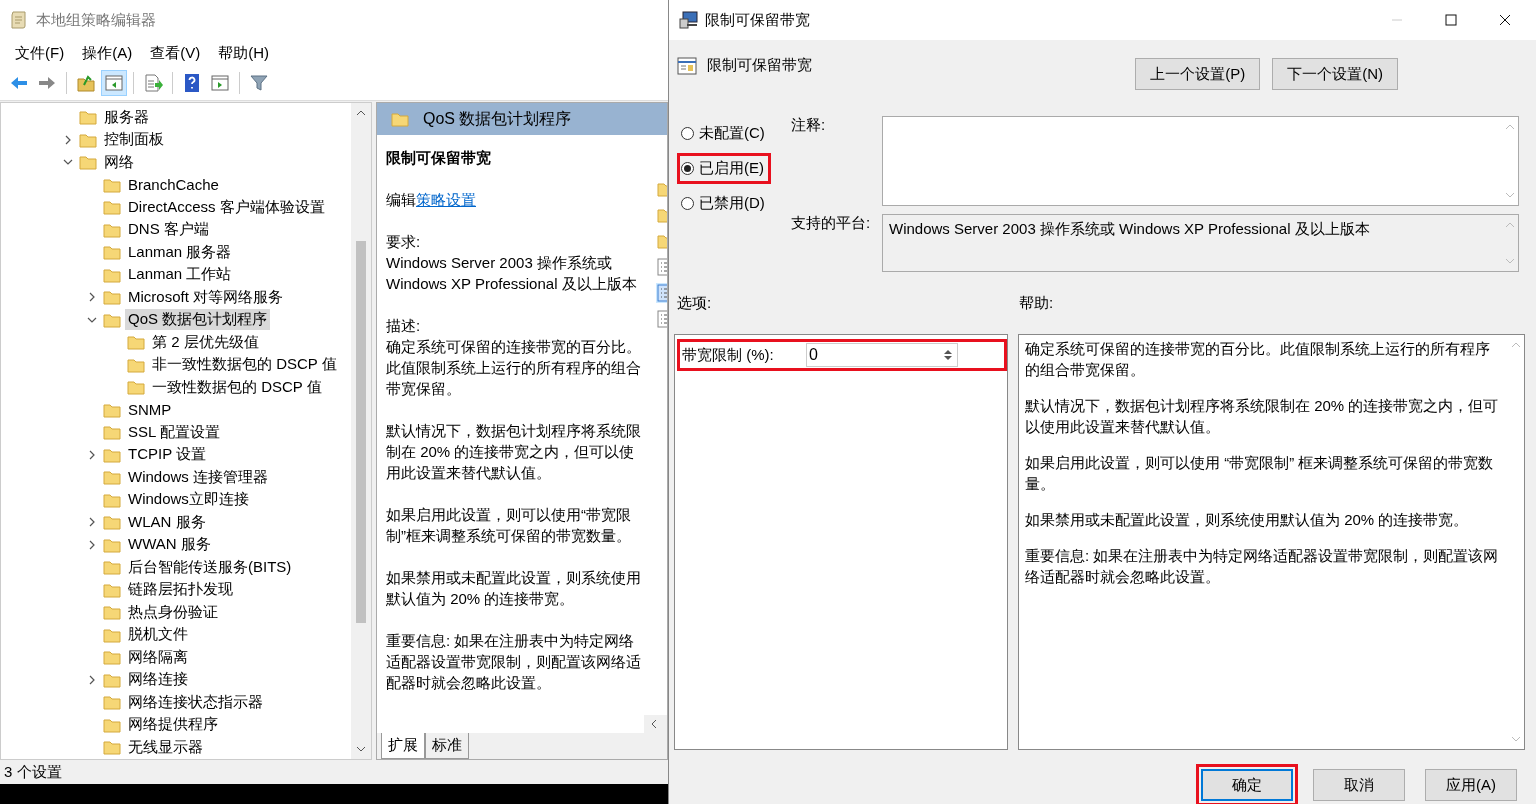 The image size is (1536, 804). Describe the element at coordinates (96, 20) in the screenshot. I see `window-title: 本地组策略编辑器` at that location.